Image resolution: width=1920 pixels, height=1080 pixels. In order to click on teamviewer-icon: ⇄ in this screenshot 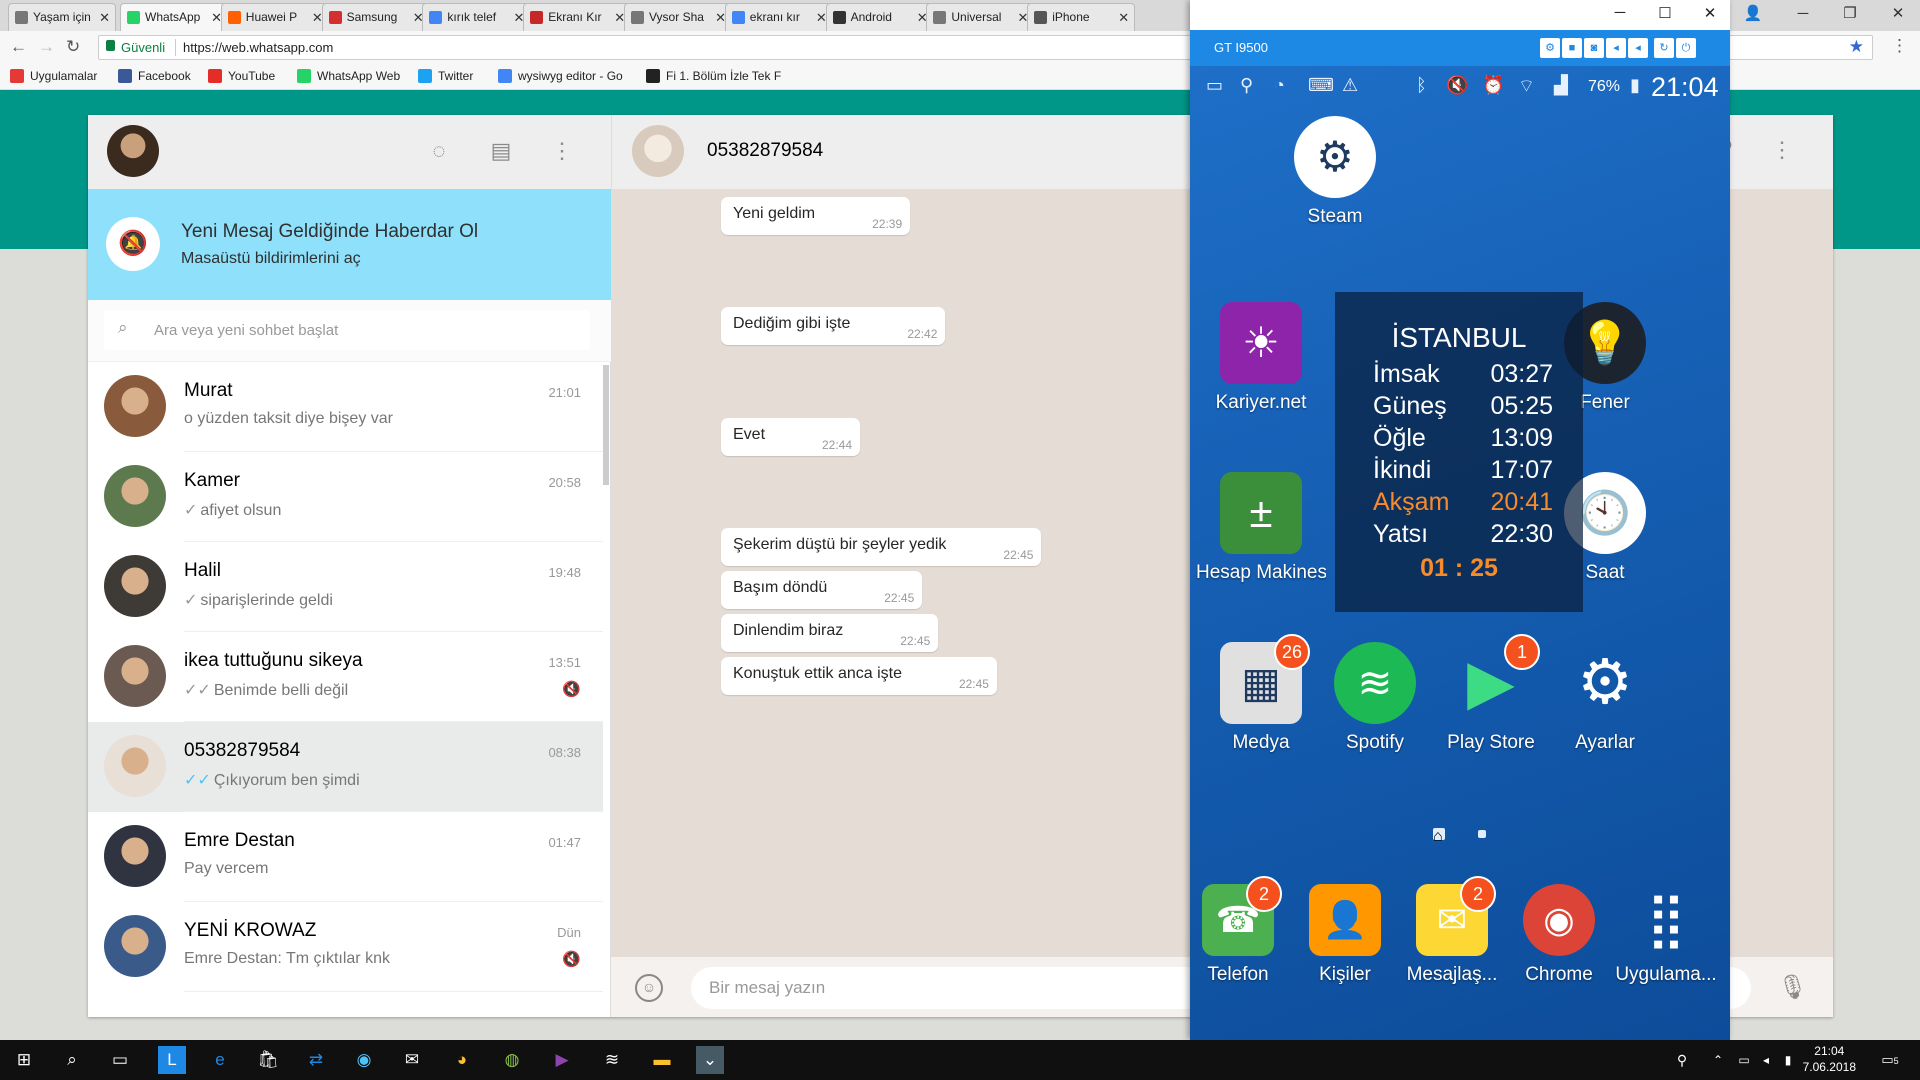, I will do `click(316, 1060)`.